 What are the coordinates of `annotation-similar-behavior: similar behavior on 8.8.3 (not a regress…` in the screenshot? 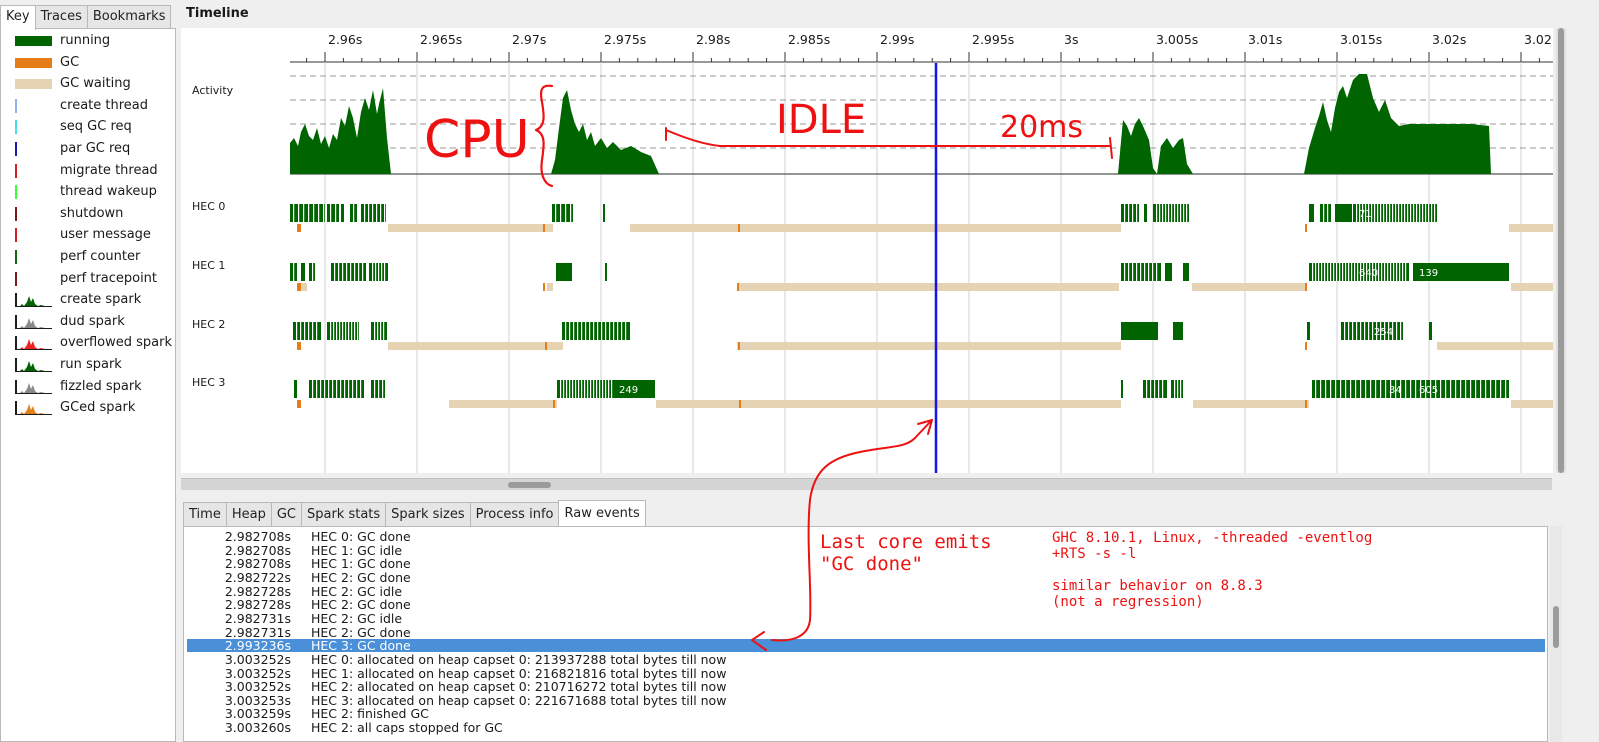 It's located at (1157, 594).